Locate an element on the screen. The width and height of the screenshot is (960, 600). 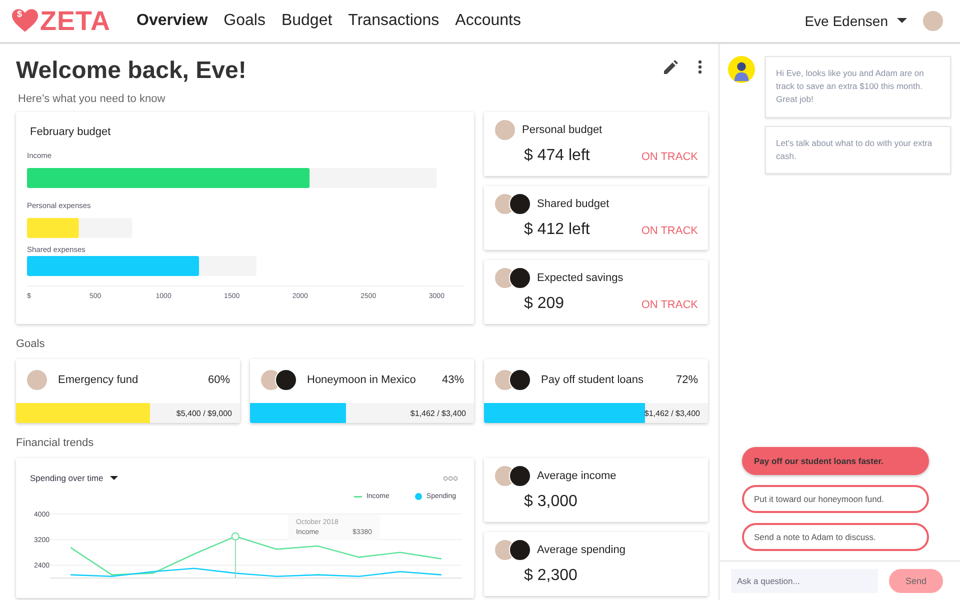
logo-wordmark: ZETA is located at coordinates (75, 21).